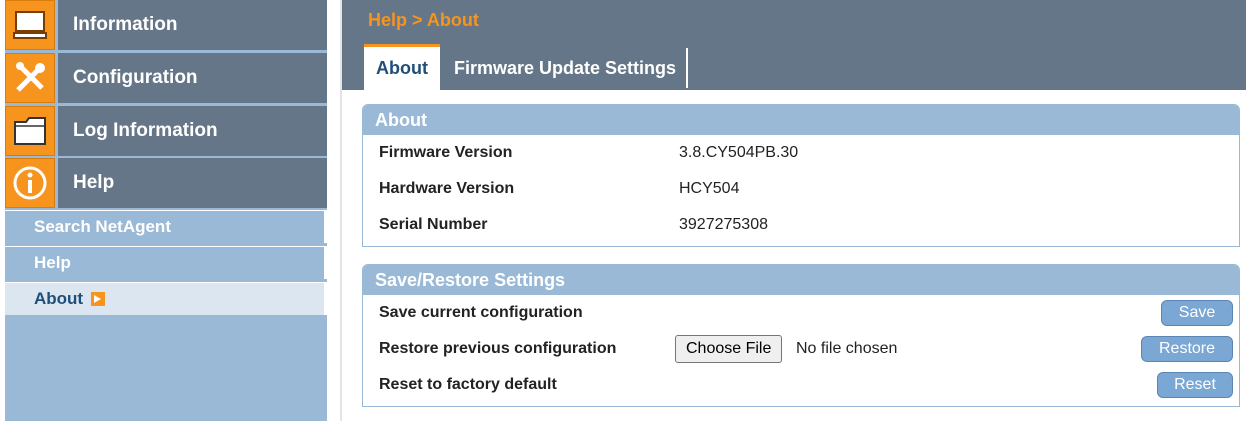 Image resolution: width=1246 pixels, height=421 pixels. Describe the element at coordinates (1187, 349) in the screenshot. I see `restore-button: Restore` at that location.